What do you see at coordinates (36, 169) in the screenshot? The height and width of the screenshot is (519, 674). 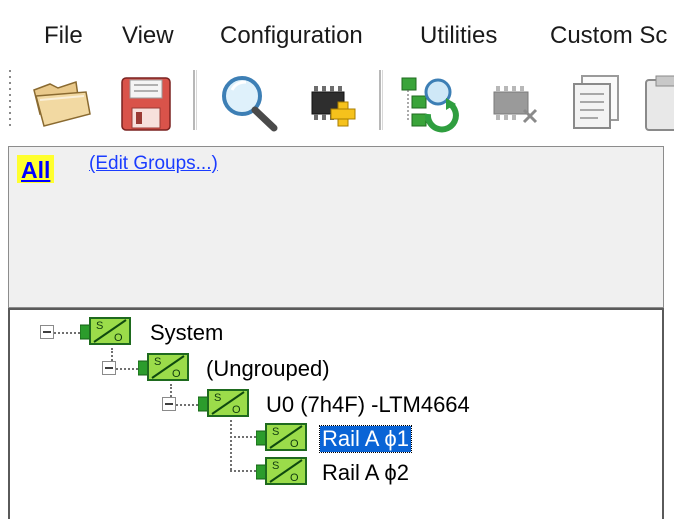 I see `all-groups-link: All` at bounding box center [36, 169].